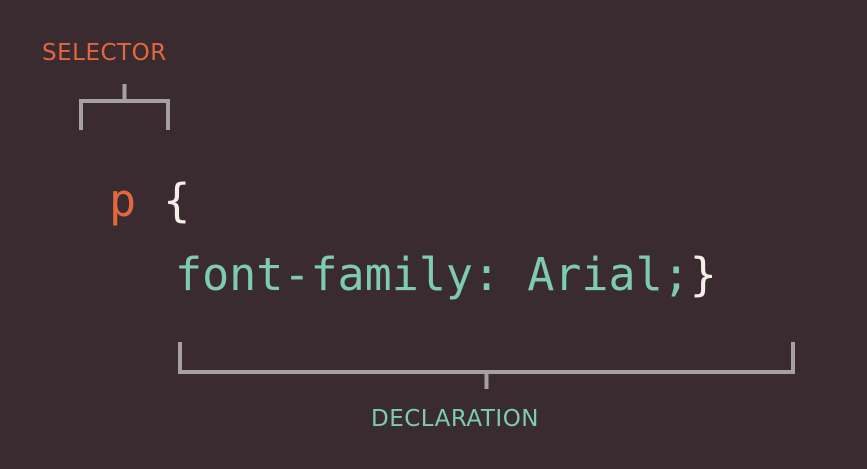  What do you see at coordinates (123, 200) in the screenshot?
I see `selector-token: p` at bounding box center [123, 200].